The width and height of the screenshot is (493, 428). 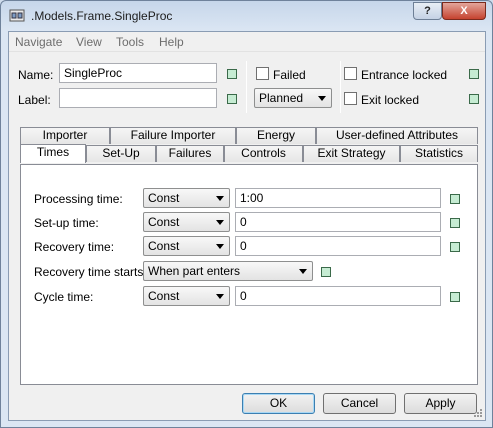 What do you see at coordinates (186, 222) in the screenshot?
I see `setup-time-type-select: Const` at bounding box center [186, 222].